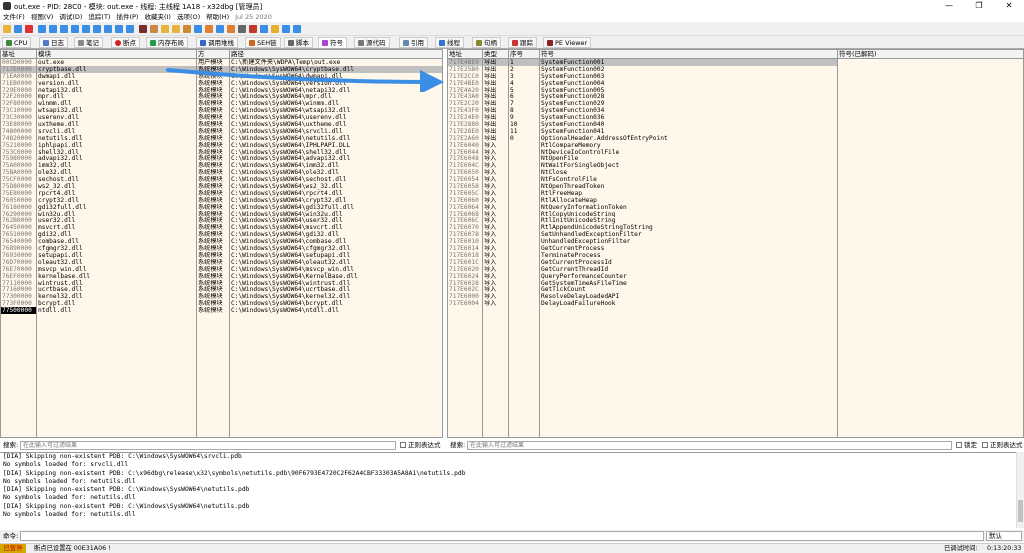 This screenshot has width=1024, height=553. I want to click on scylla-icon, so click(253, 29).